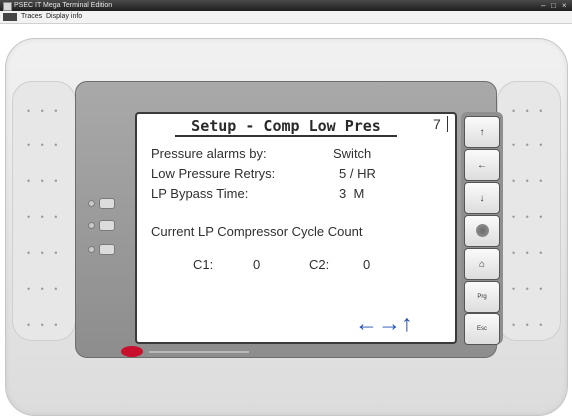 The height and width of the screenshot is (419, 572). I want to click on knob-icon, so click(482, 230).